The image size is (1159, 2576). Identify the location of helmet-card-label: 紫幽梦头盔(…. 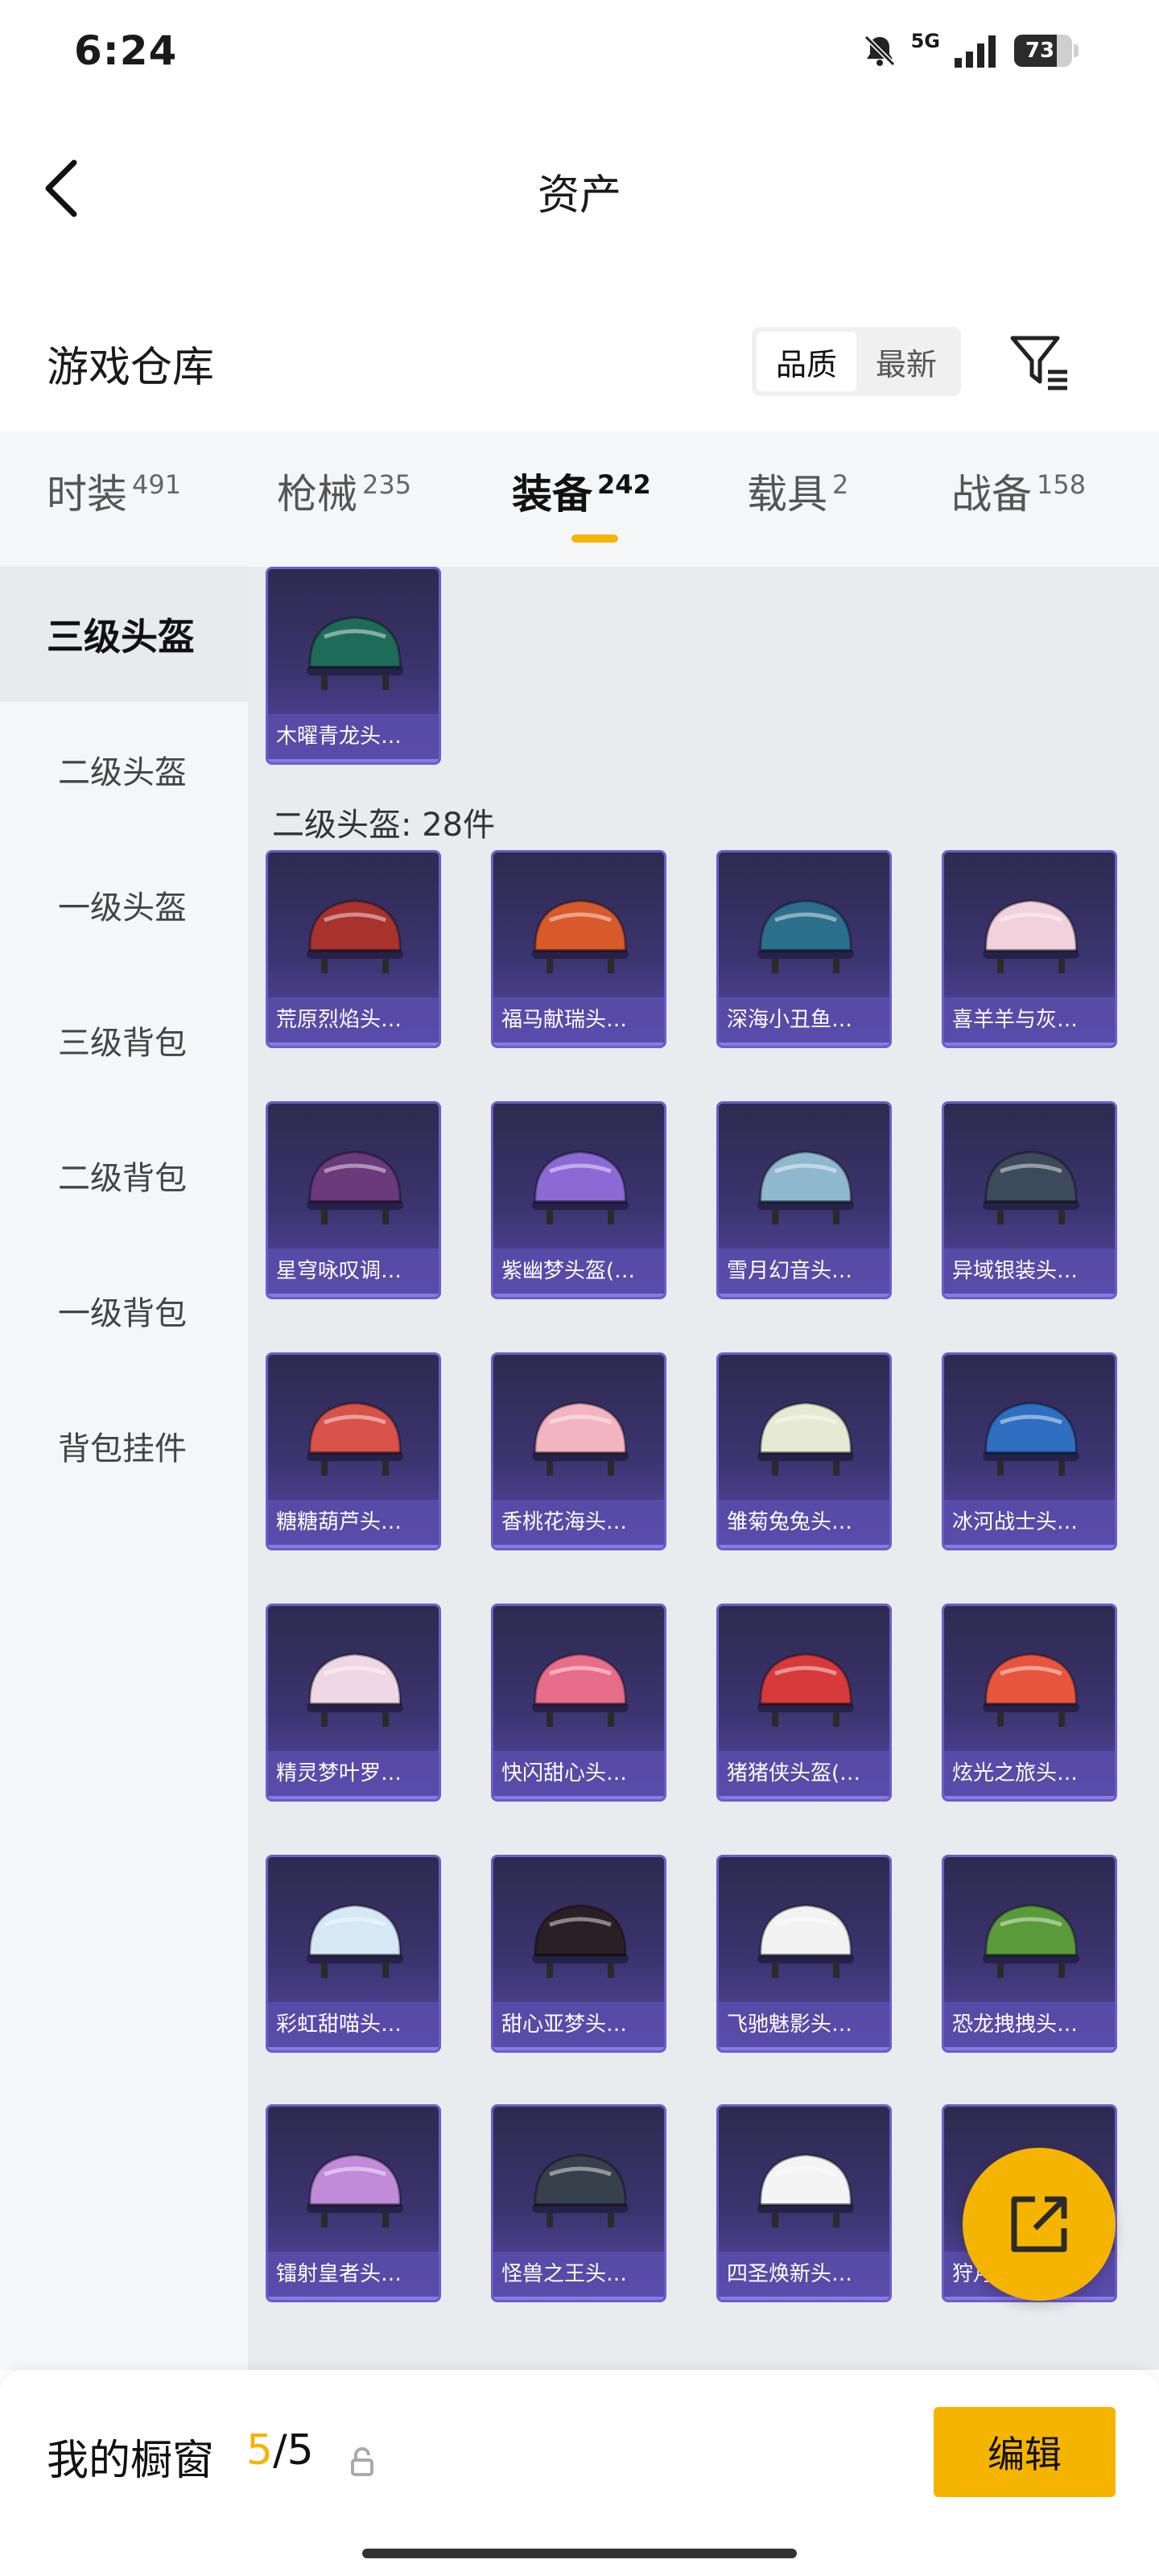
(578, 1271).